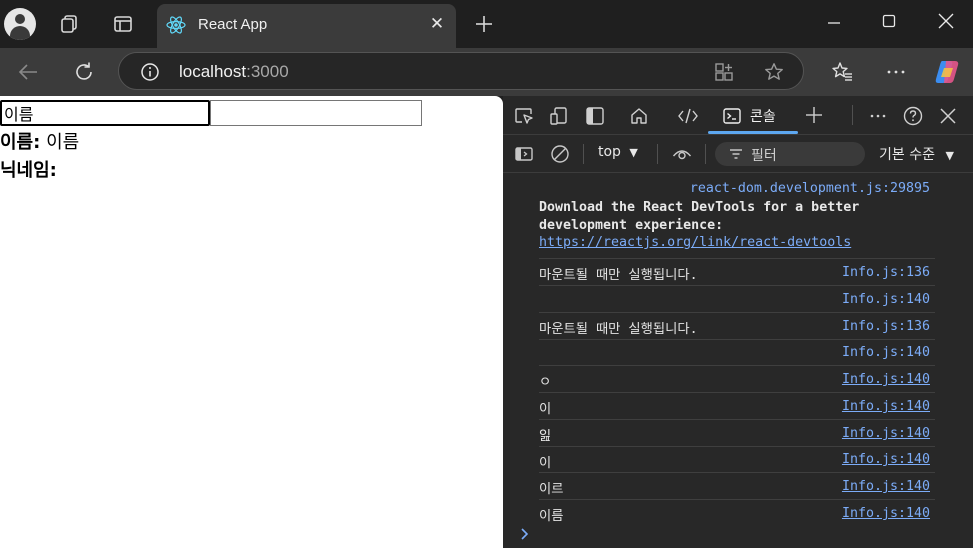  Describe the element at coordinates (20, 142) in the screenshot. I see `name-label: 이름:` at that location.